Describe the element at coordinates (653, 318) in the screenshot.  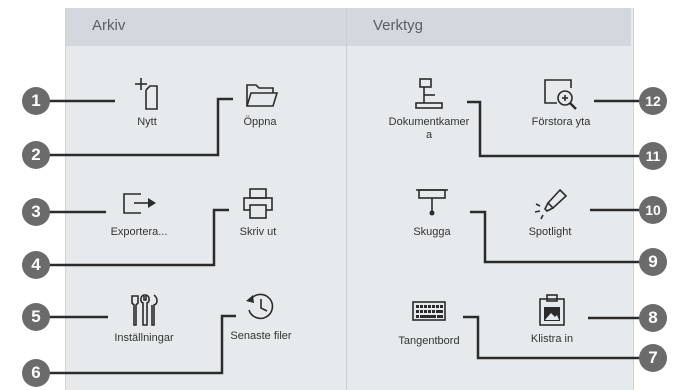
I see `callout-8: 8` at that location.